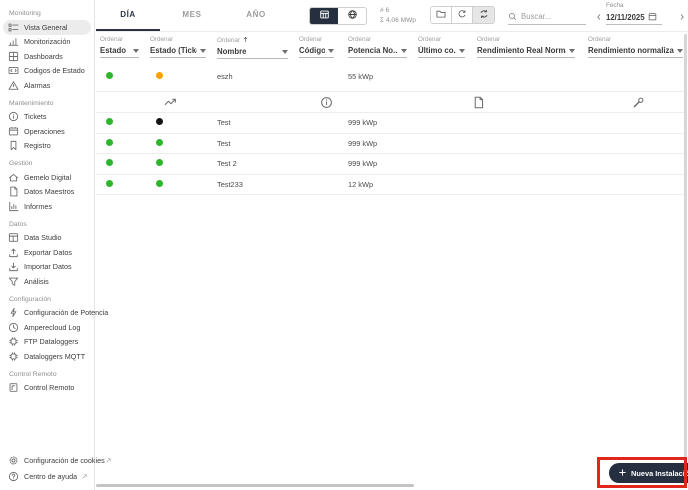 This screenshot has width=688, height=490. What do you see at coordinates (390, 77) in the screenshot?
I see `table-row: eszh 55 kWp` at bounding box center [390, 77].